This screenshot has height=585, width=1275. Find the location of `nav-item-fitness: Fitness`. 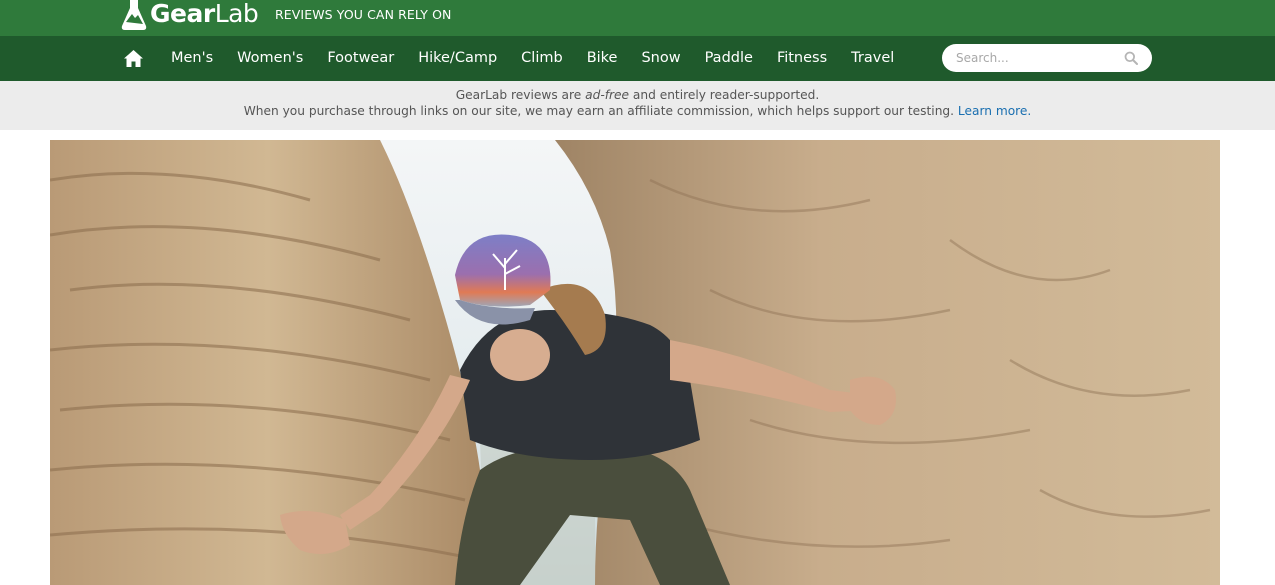

nav-item-fitness: Fitness is located at coordinates (802, 58).